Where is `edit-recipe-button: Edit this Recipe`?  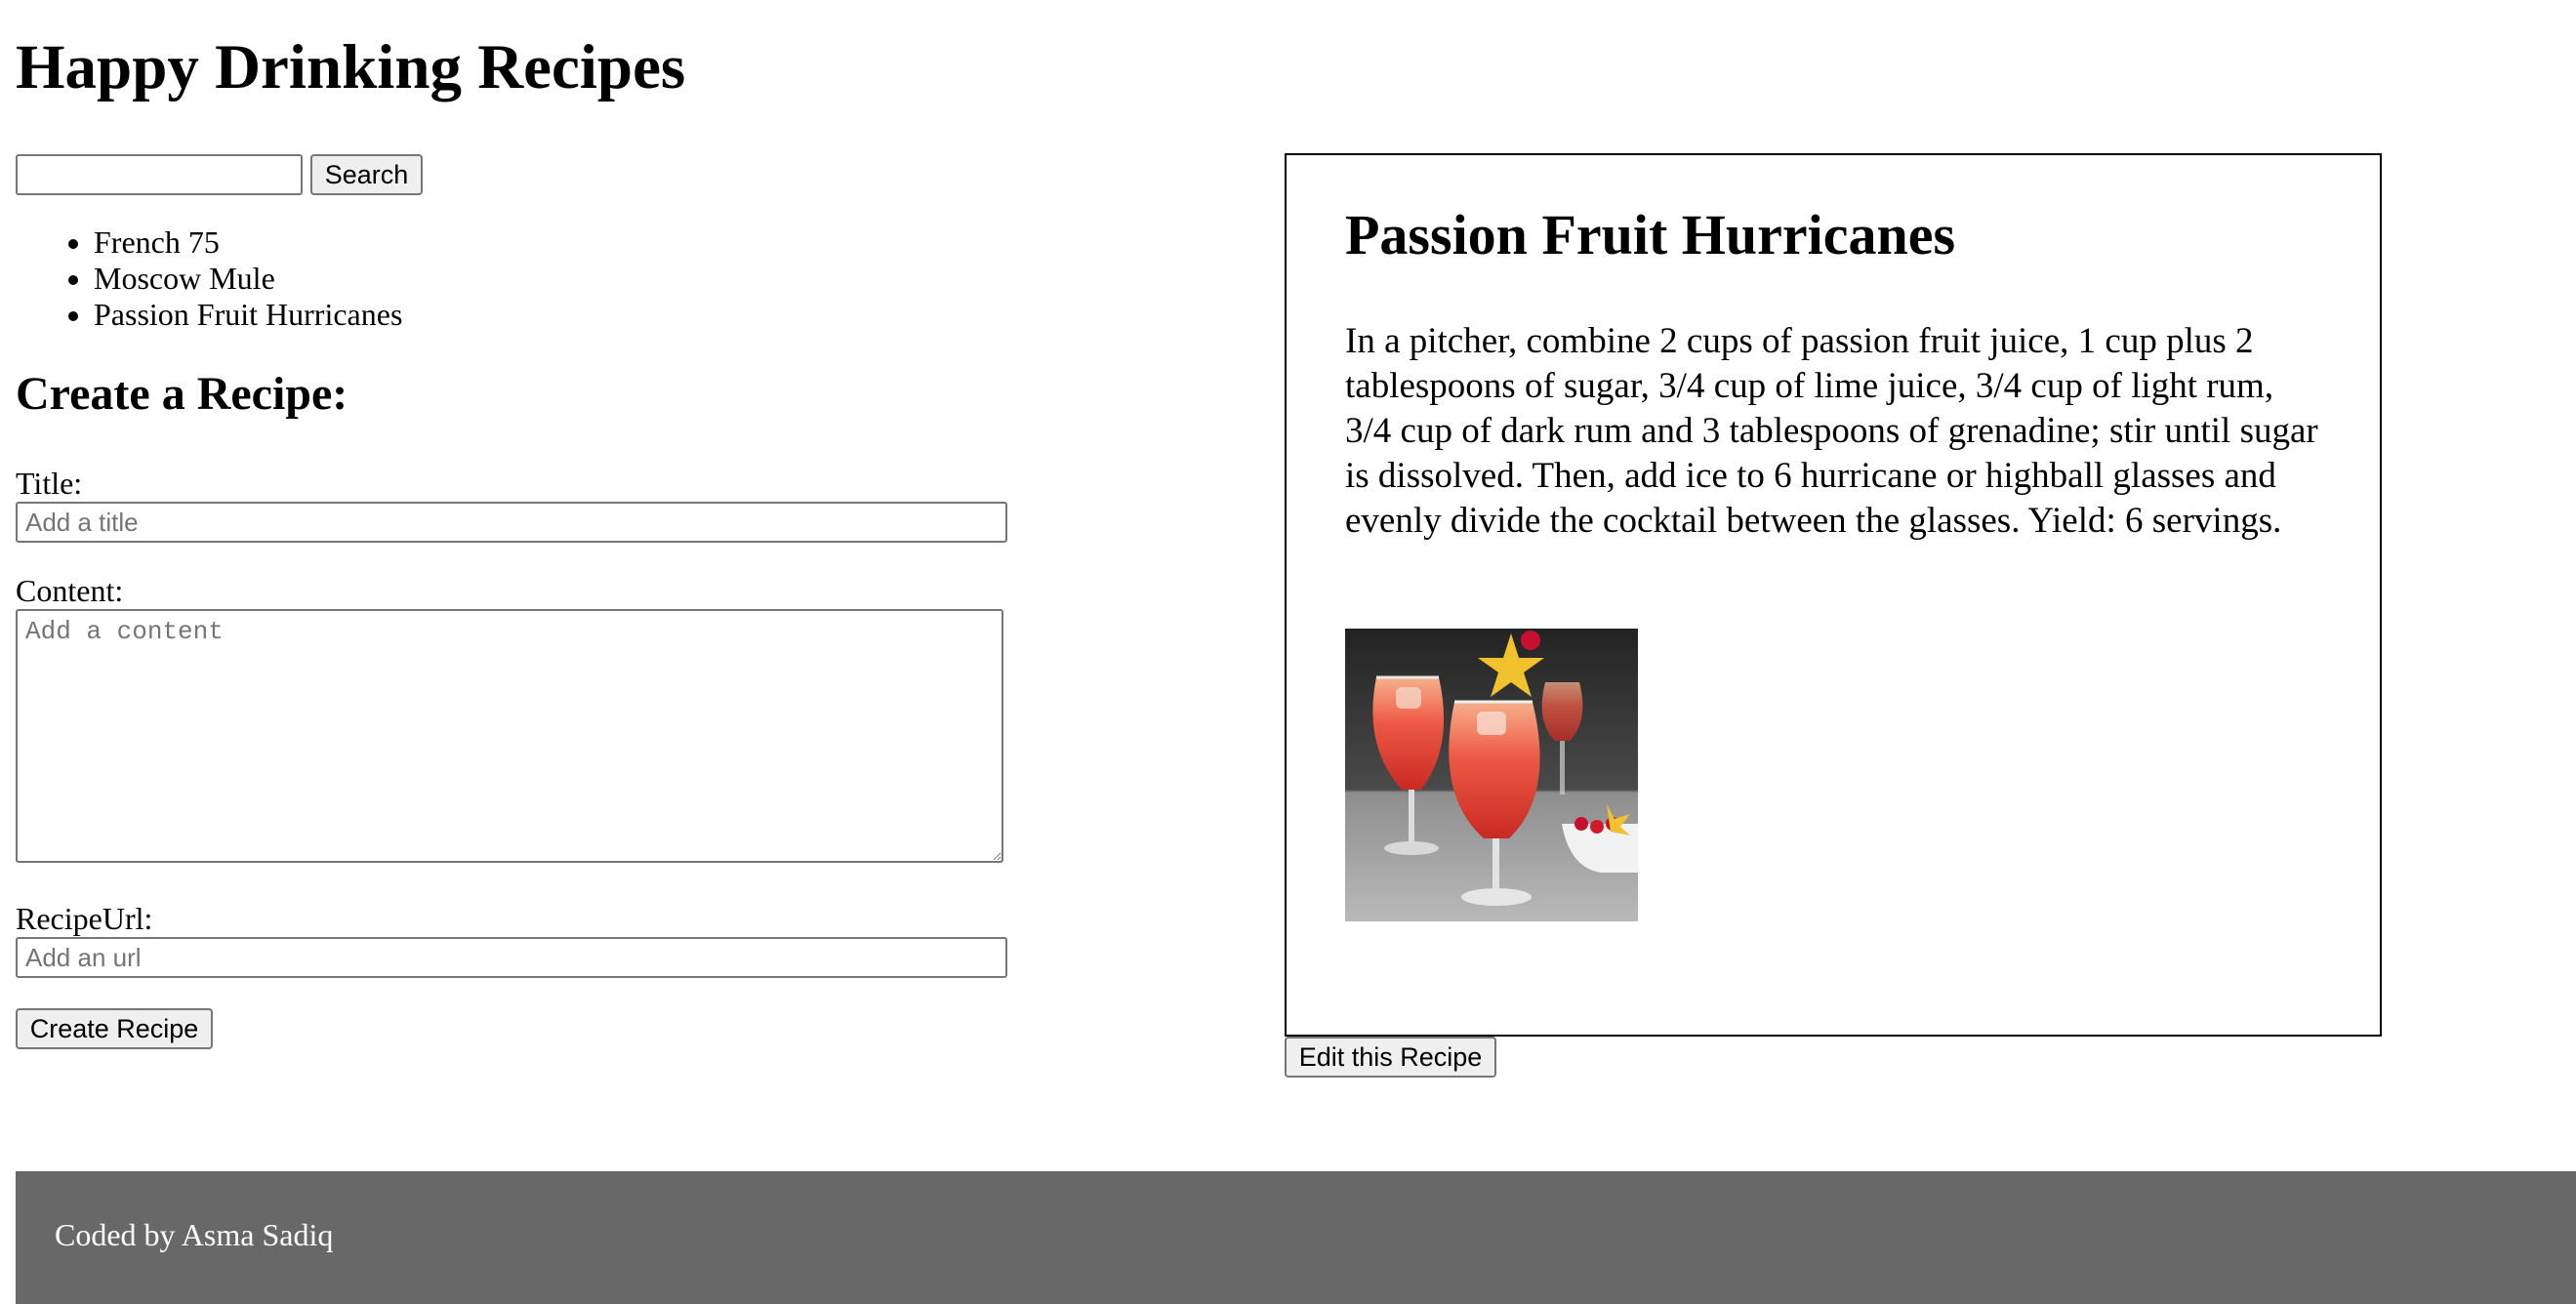
edit-recipe-button: Edit this Recipe is located at coordinates (1390, 1058).